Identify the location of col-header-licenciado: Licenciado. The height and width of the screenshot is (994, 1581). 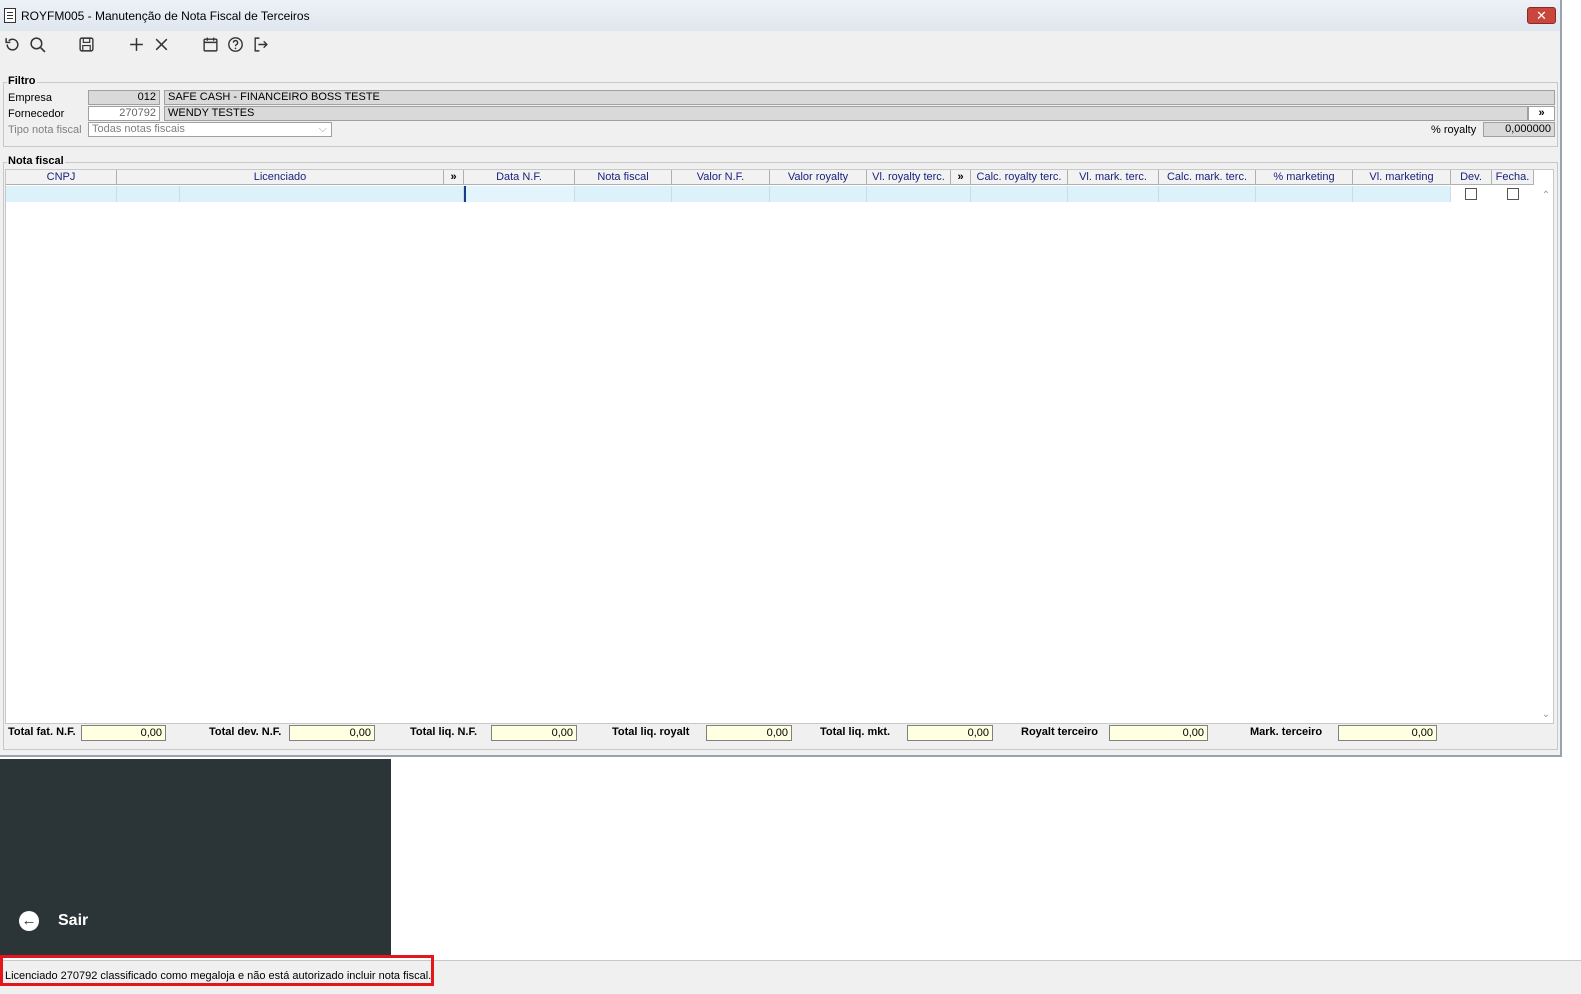
(280, 177).